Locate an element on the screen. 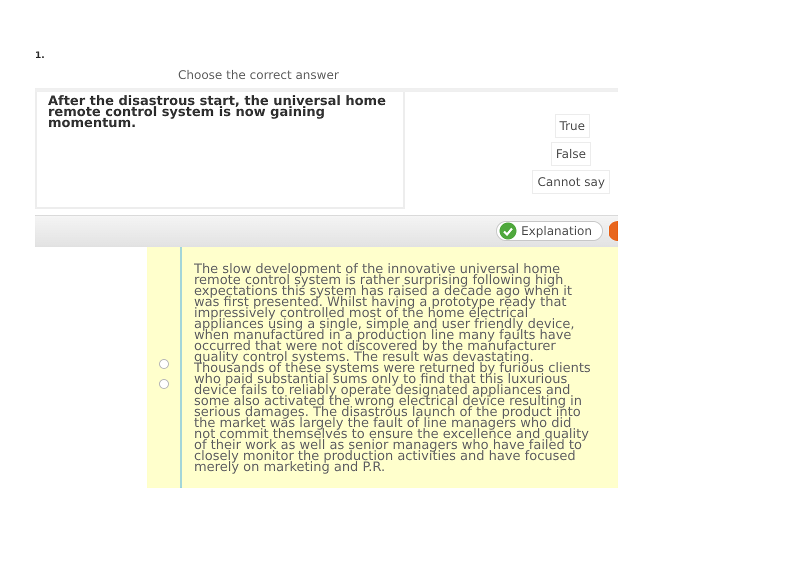 This screenshot has width=800, height=566. explanation-button: Explanation is located at coordinates (549, 231).